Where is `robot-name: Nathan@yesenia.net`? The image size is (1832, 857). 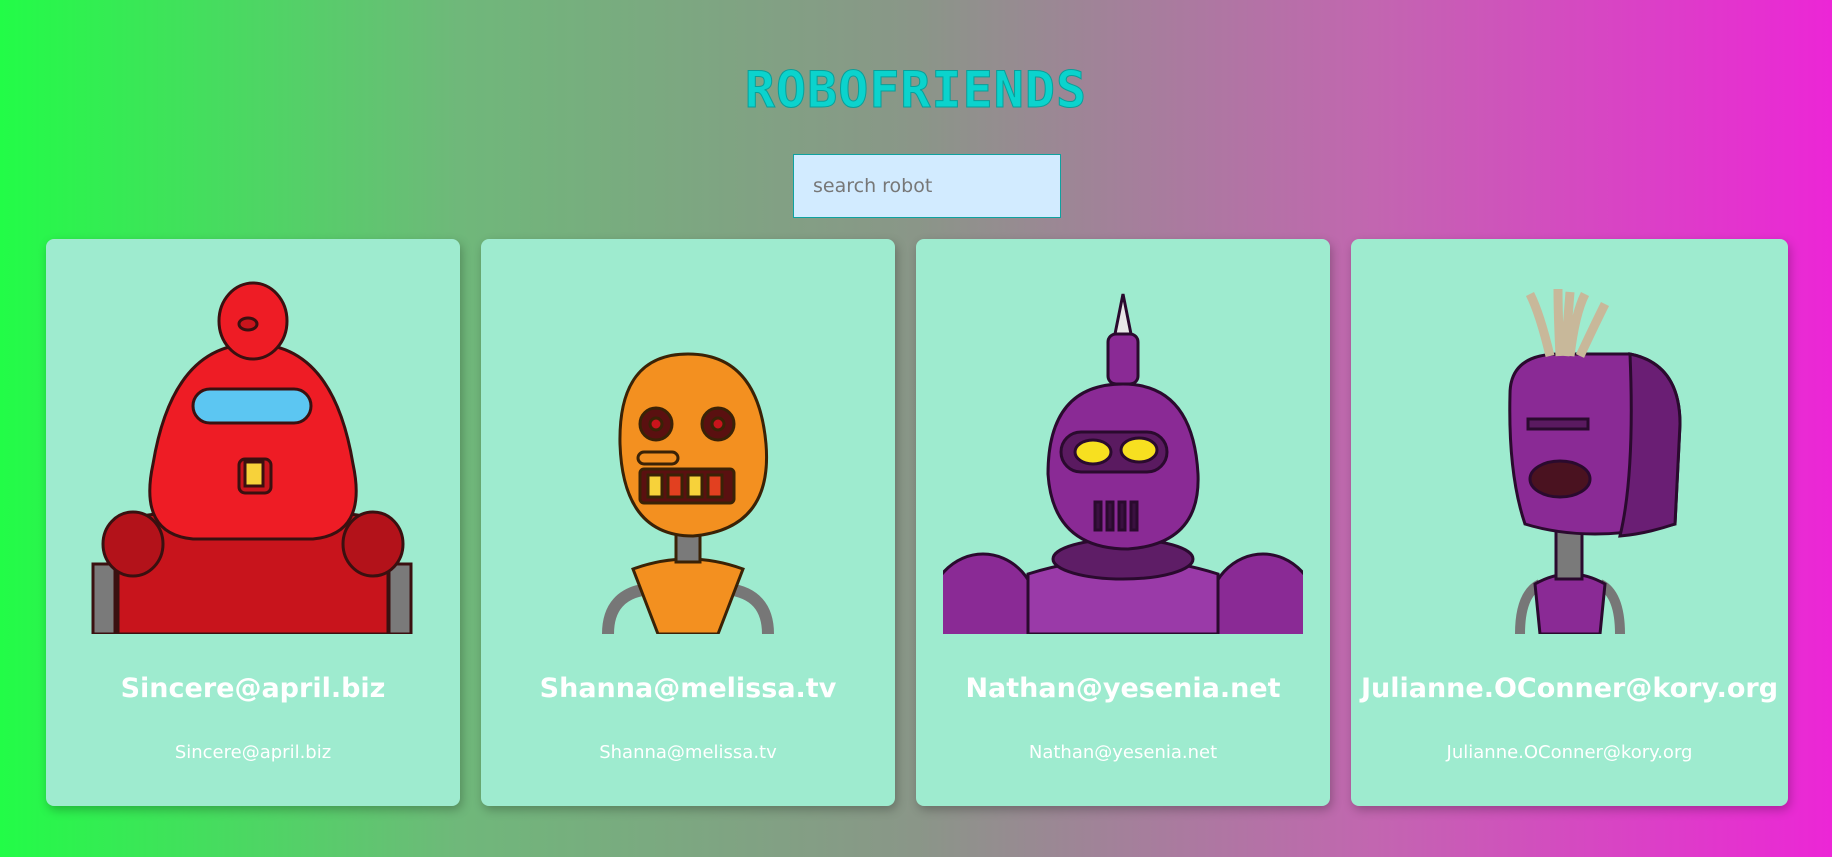 robot-name: Nathan@yesenia.net is located at coordinates (1123, 688).